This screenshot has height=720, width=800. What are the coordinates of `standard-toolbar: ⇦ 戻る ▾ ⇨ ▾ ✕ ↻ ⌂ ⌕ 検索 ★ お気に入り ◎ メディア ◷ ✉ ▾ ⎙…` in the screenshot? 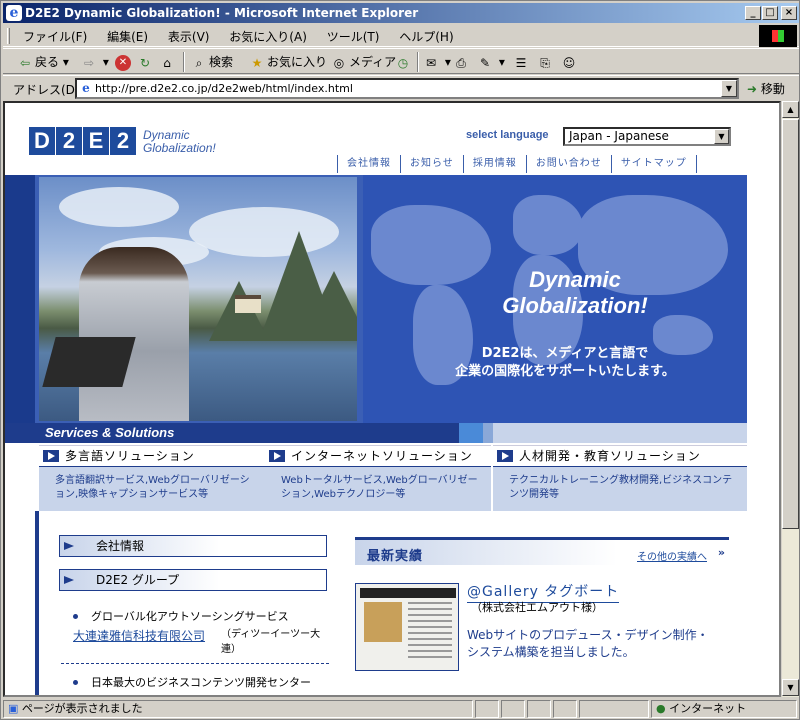 It's located at (401, 61).